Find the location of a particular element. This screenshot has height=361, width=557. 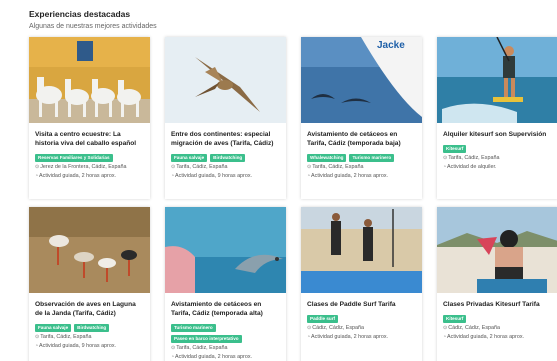

kitesurf-lesson-photo is located at coordinates (497, 250).